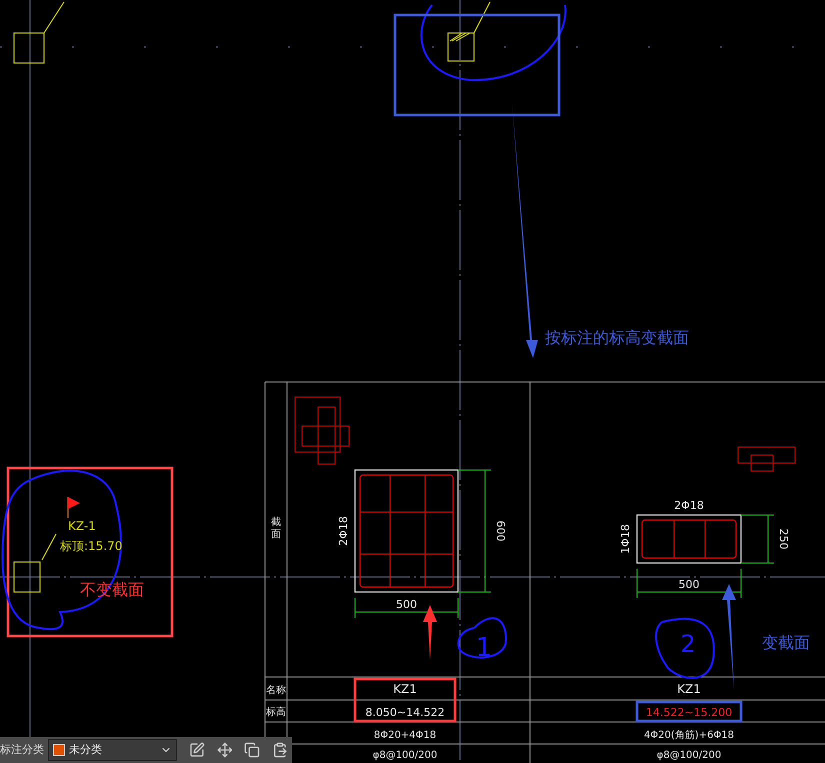 The image size is (825, 763). Describe the element at coordinates (82, 526) in the screenshot. I see `column-label: KZ-1` at that location.